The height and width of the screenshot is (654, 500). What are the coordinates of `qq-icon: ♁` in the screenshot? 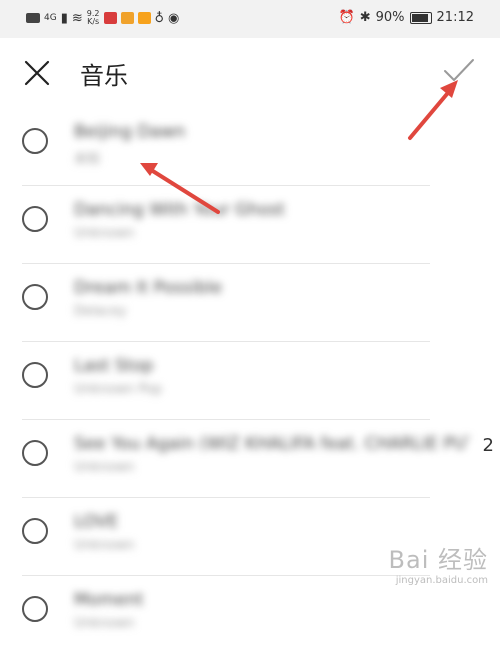 It's located at (159, 18).